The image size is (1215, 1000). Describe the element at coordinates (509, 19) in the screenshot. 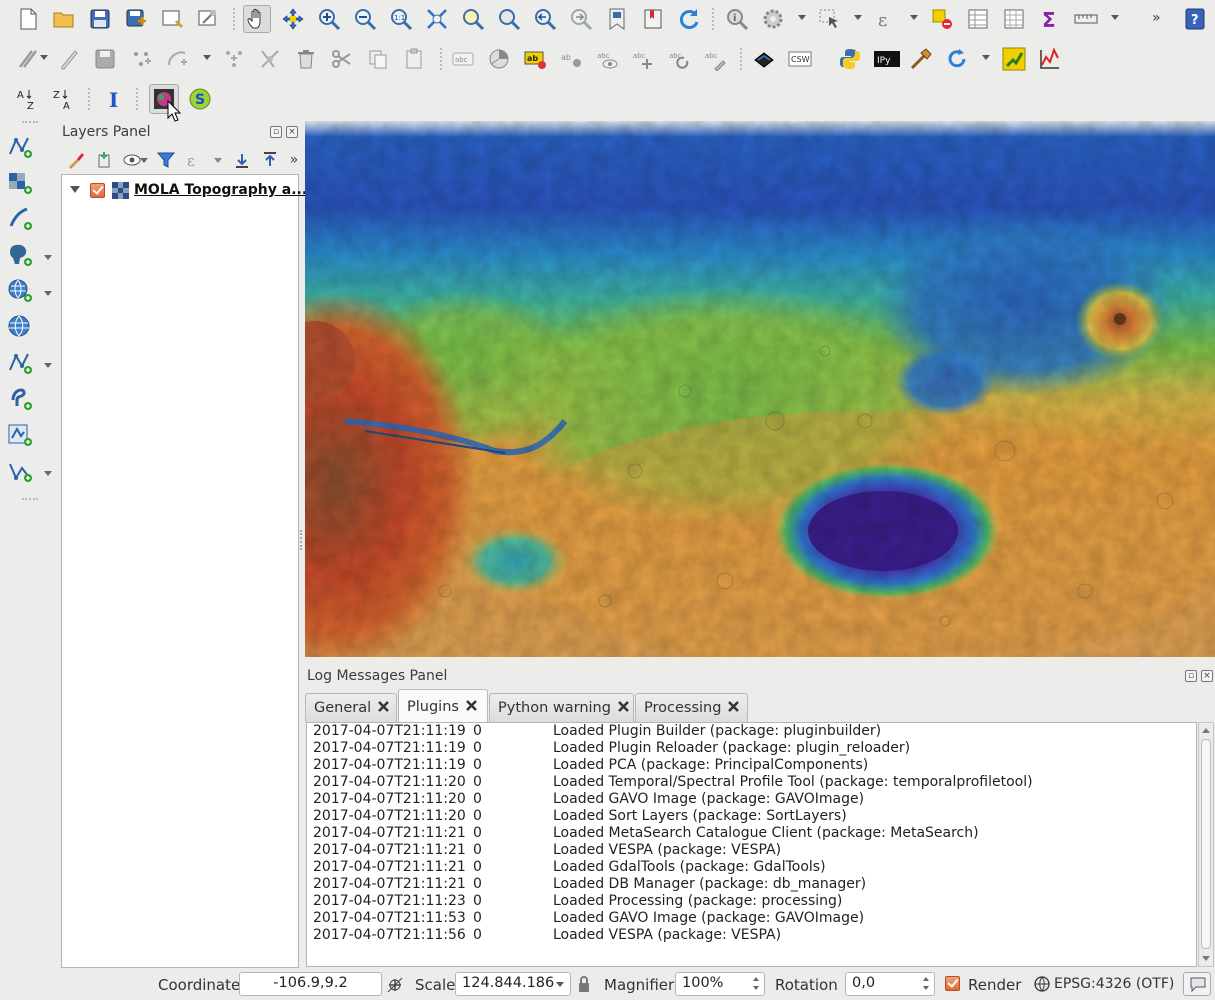

I see `zoom-to-layer-icon` at that location.